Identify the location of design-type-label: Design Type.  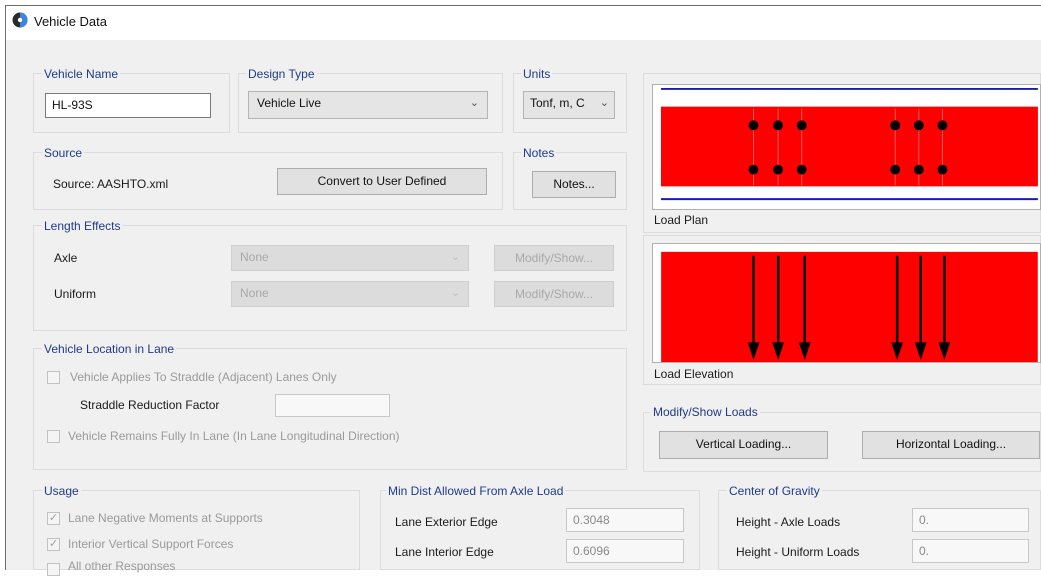
(281, 74).